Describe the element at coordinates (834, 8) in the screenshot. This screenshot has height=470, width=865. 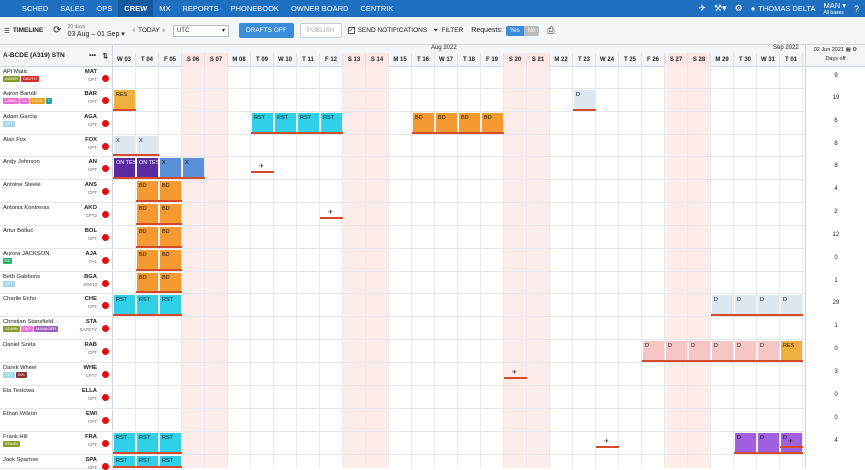
I see `base-menu: MAN ▾ All bases` at that location.